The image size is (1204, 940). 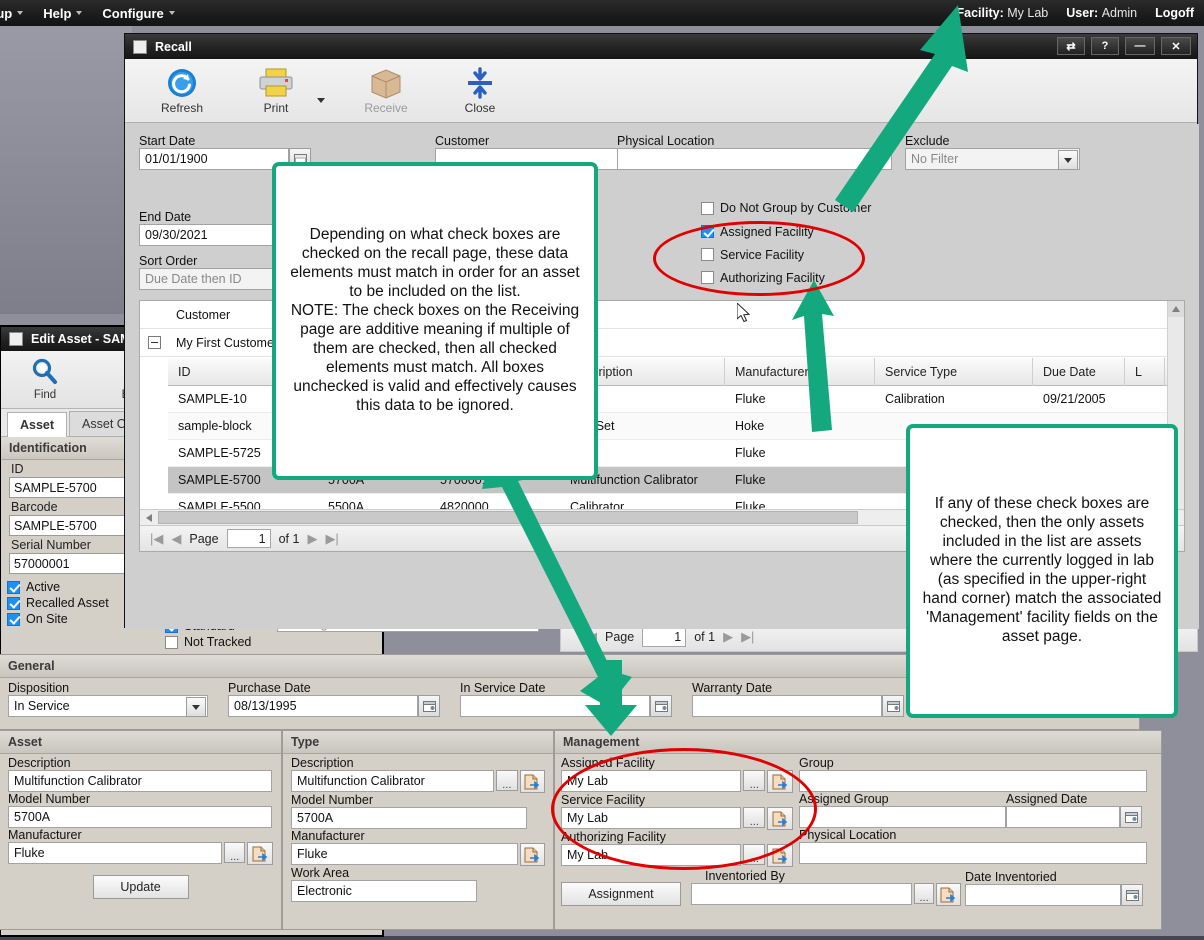 What do you see at coordinates (707, 208) in the screenshot?
I see `checkbox-do-not-group-by-customer-box` at bounding box center [707, 208].